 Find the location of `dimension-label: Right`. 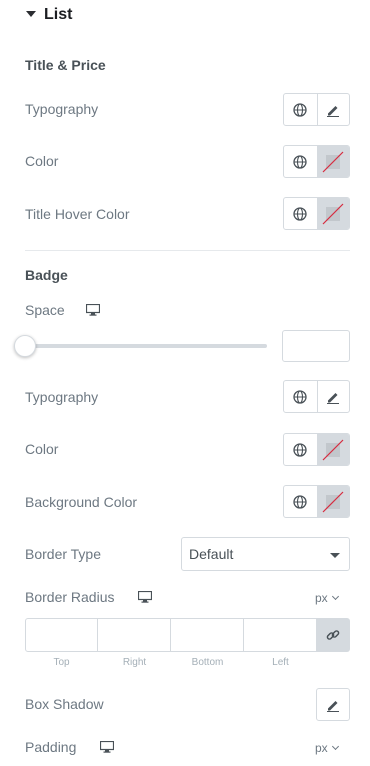

dimension-label: Right is located at coordinates (134, 662).